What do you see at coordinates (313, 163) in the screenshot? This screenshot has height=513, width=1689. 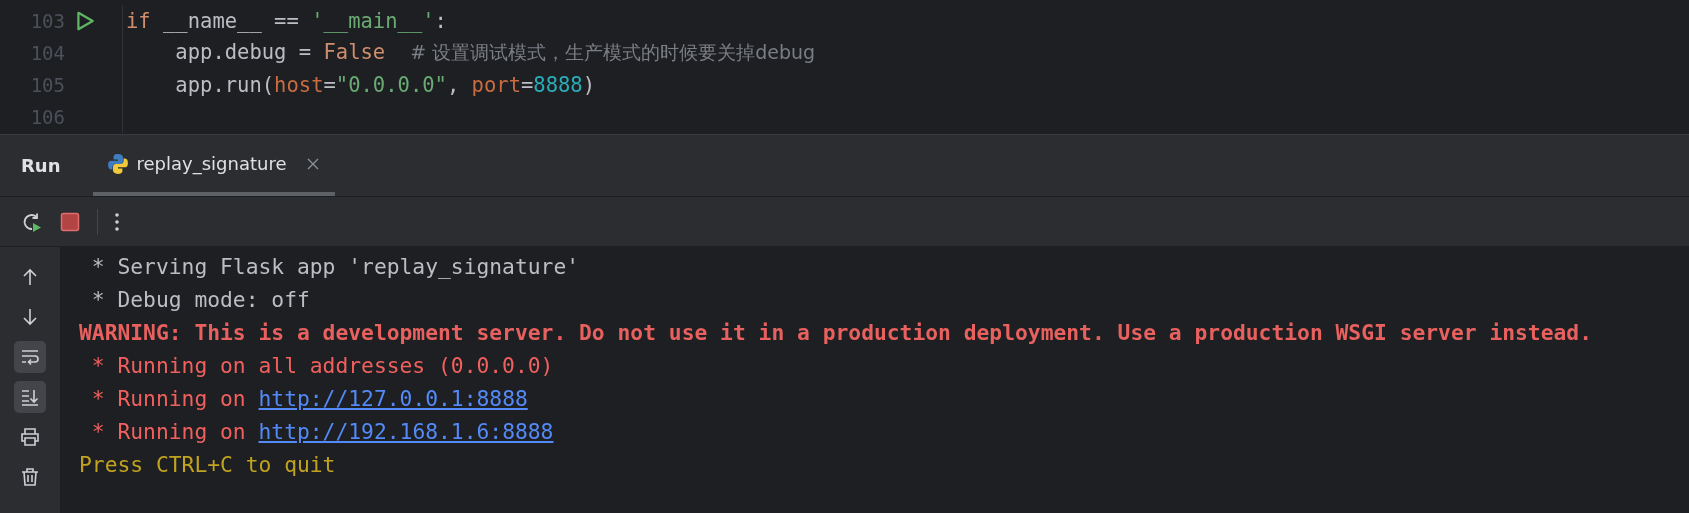 I see `close-icon` at bounding box center [313, 163].